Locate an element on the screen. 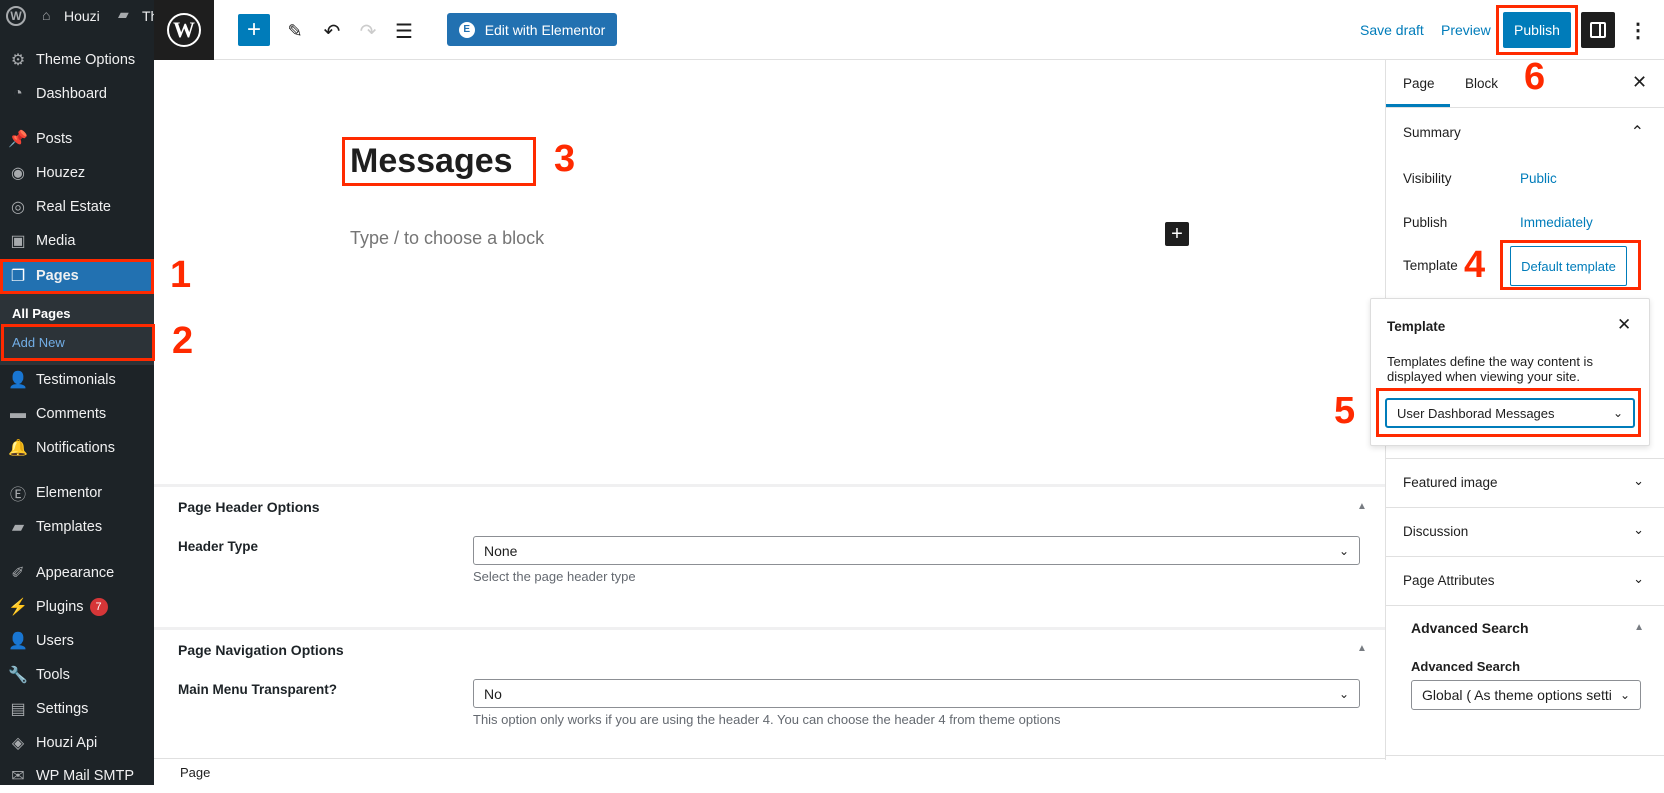 This screenshot has height=793, width=1664. admin-bar: W ⌂ Houzi ▰ Th is located at coordinates (79, 17).